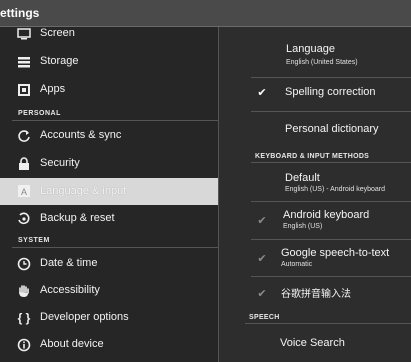  I want to click on storage-icon, so click(24, 62).